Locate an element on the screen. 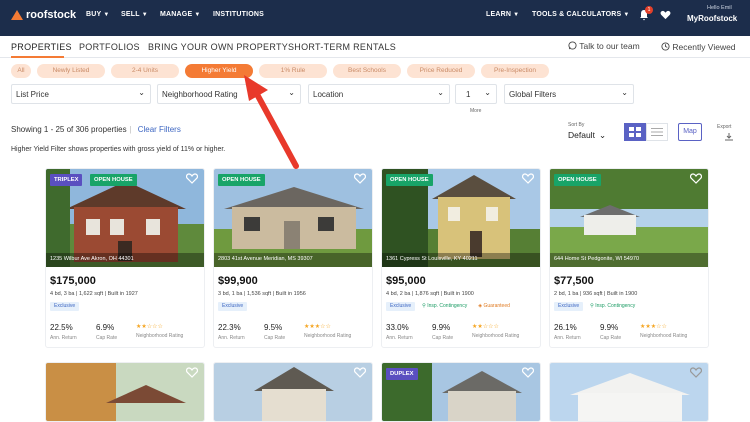 The image size is (750, 422). recently-viewed-link: Recently Viewed is located at coordinates (698, 47).